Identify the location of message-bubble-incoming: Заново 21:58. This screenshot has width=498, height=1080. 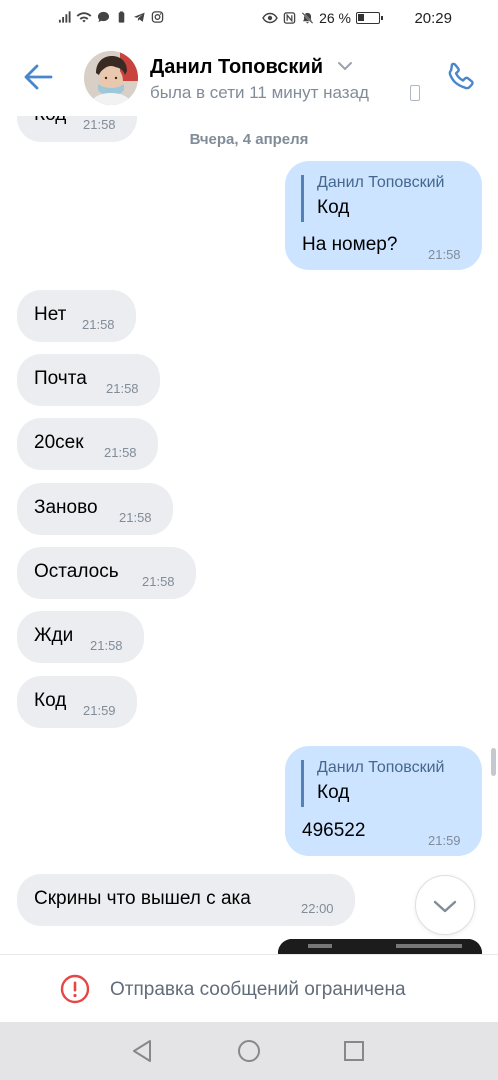
(95, 509).